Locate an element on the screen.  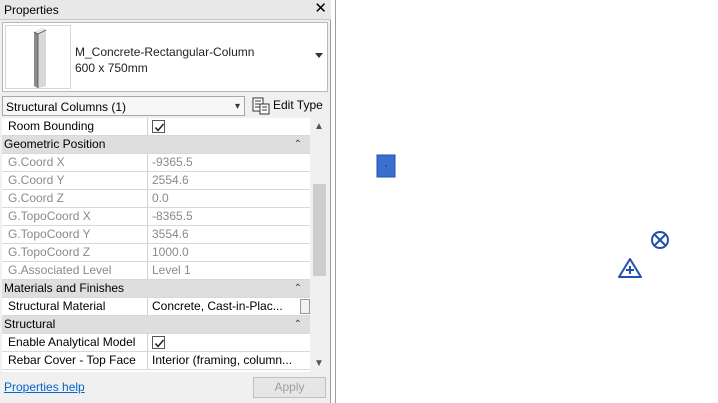
apply-button: Apply is located at coordinates (289, 387).